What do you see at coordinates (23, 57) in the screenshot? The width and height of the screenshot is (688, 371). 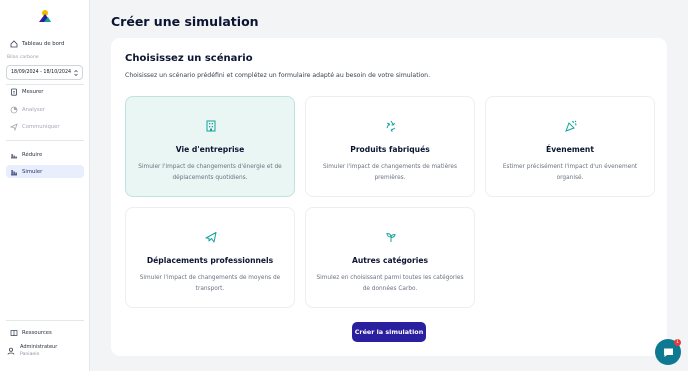 I see `bilan-carbone-label: Bilan carbone` at bounding box center [23, 57].